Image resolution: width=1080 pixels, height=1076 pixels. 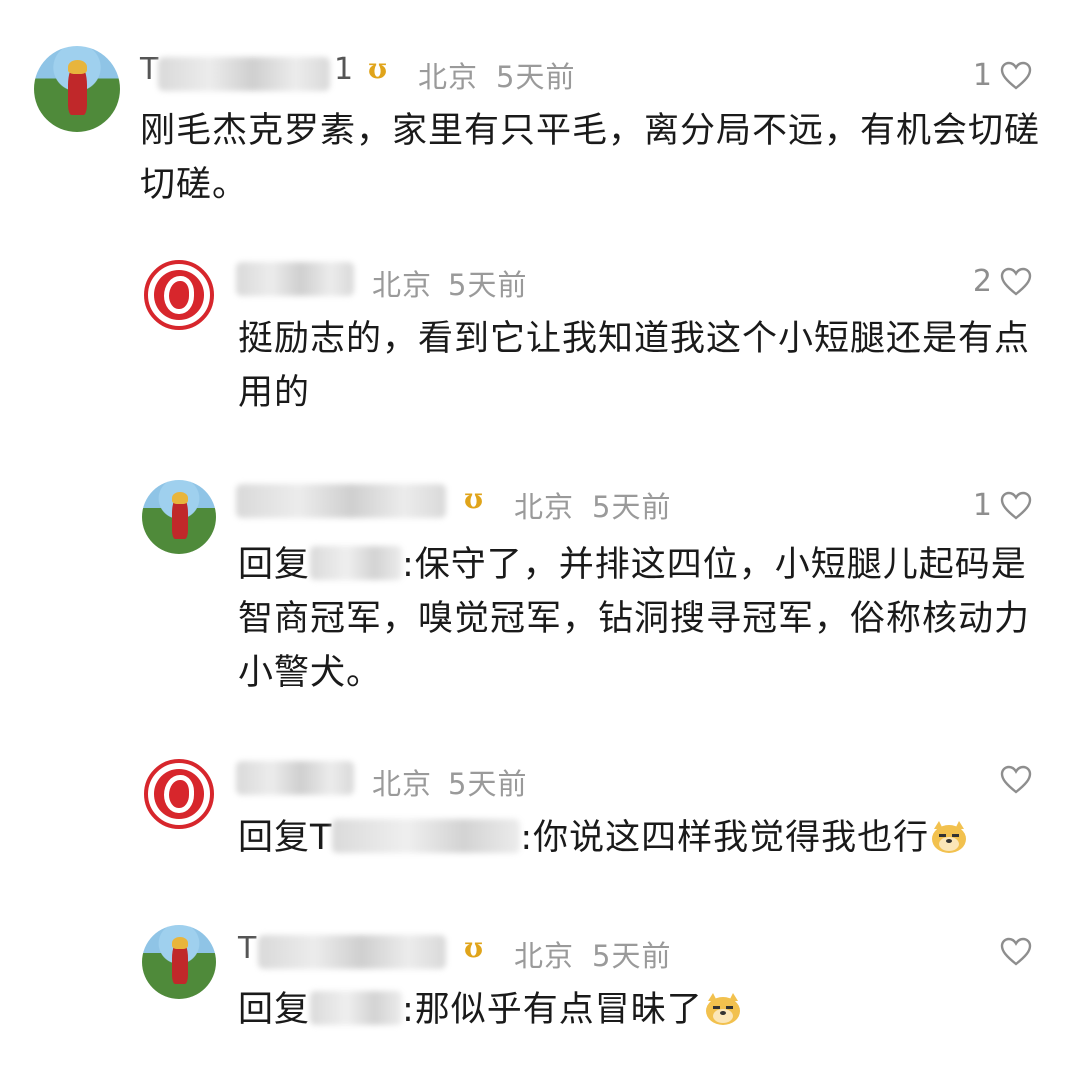 What do you see at coordinates (285, 838) in the screenshot?
I see `reply-prefix: 回复T` at bounding box center [285, 838].